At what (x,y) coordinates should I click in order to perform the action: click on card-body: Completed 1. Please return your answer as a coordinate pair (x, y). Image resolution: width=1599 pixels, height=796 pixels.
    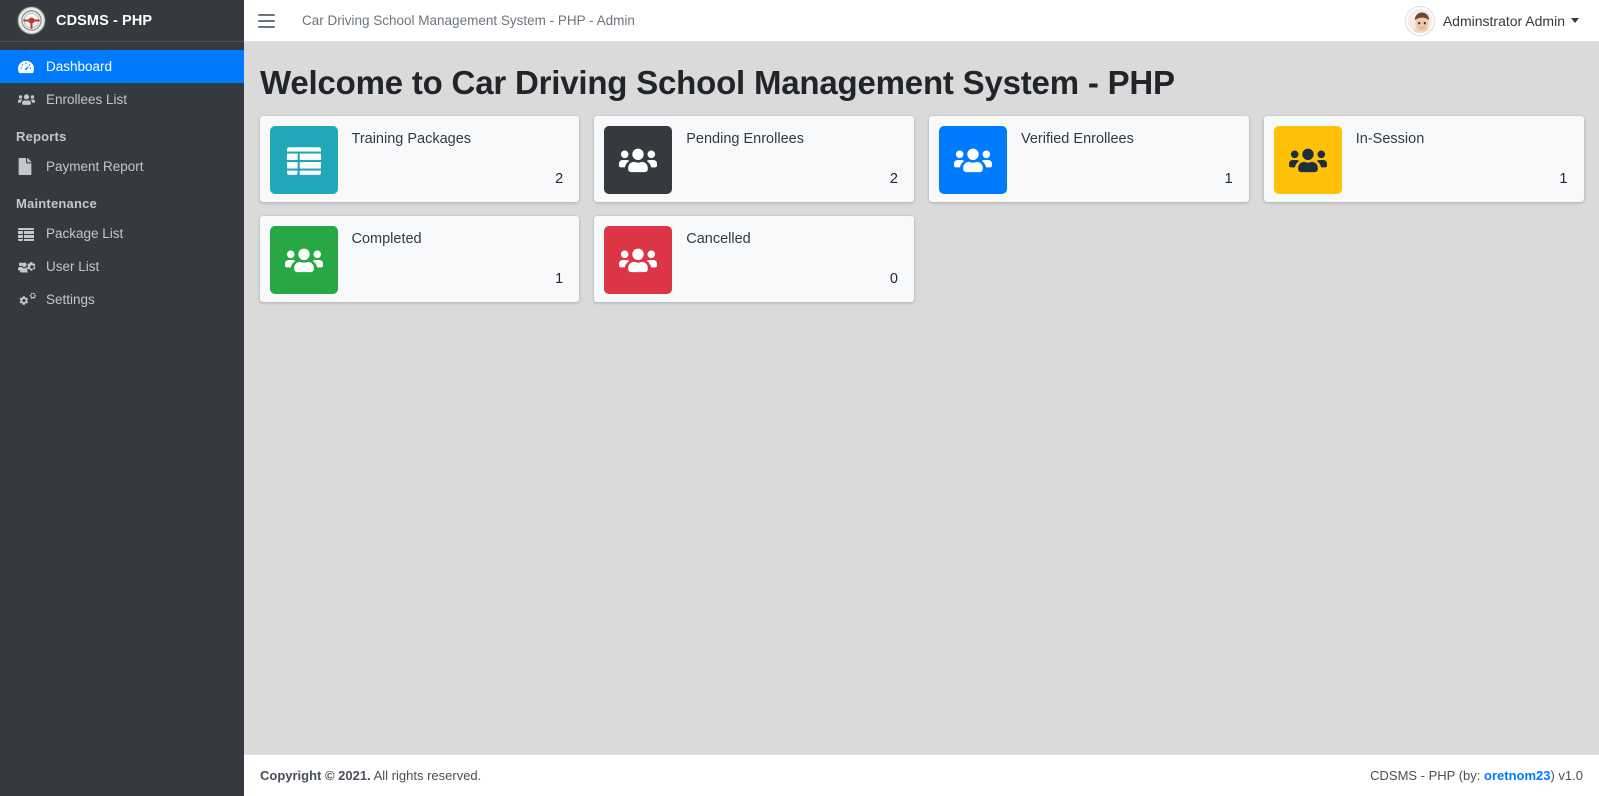
    Looking at the image, I should click on (454, 259).